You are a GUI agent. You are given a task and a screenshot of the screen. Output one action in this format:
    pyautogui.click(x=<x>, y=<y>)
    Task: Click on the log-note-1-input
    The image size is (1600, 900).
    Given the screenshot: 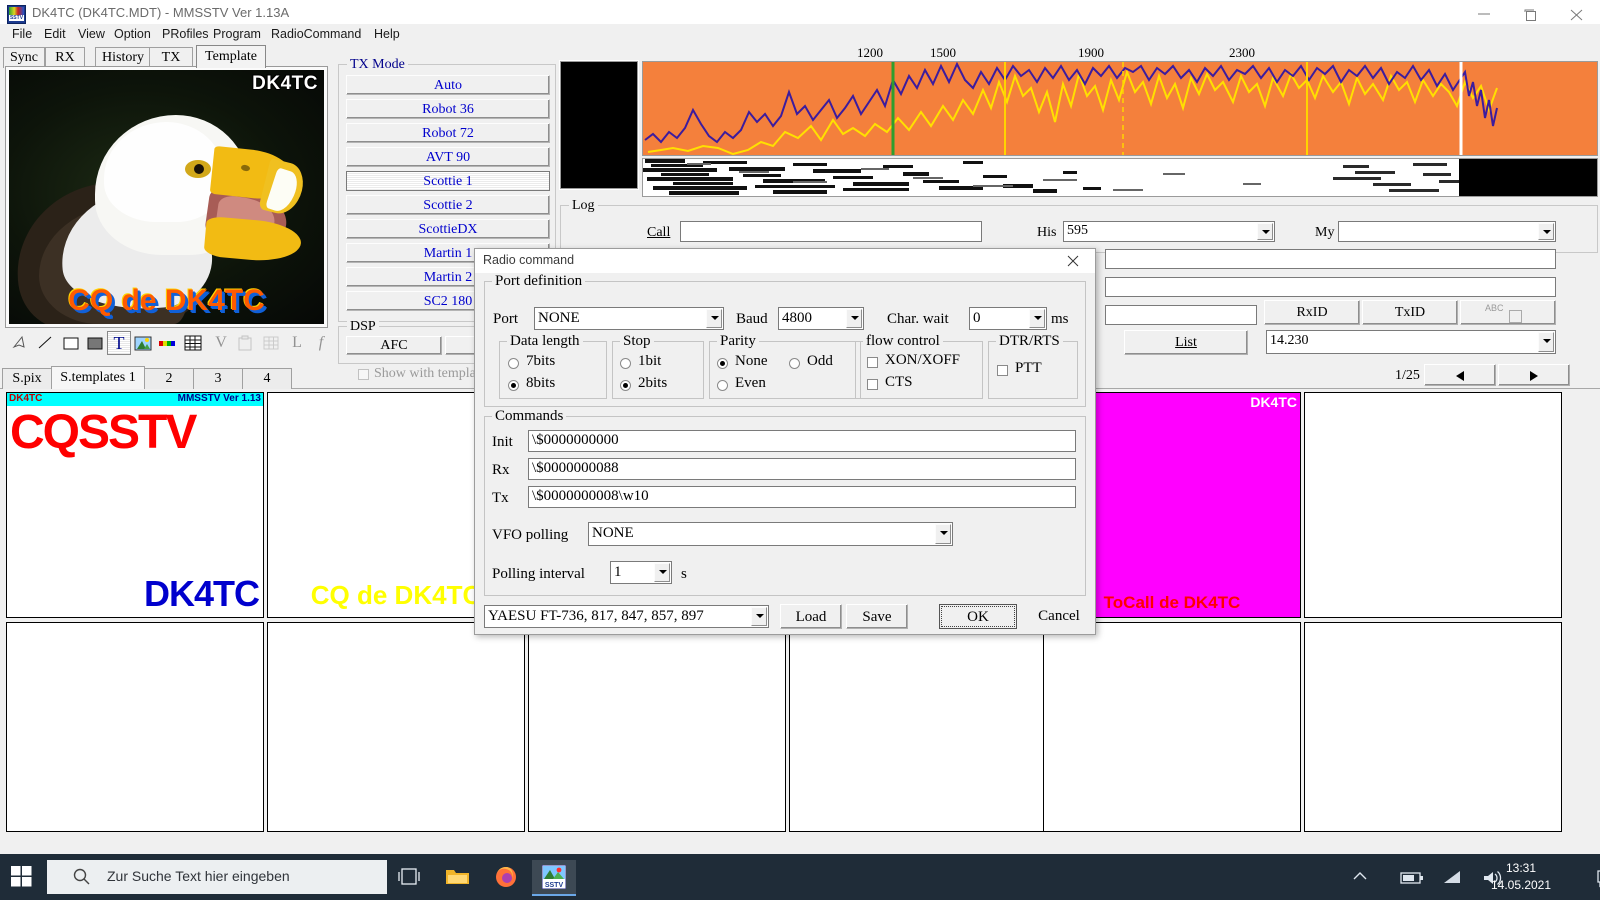 What is the action you would take?
    pyautogui.click(x=1330, y=259)
    